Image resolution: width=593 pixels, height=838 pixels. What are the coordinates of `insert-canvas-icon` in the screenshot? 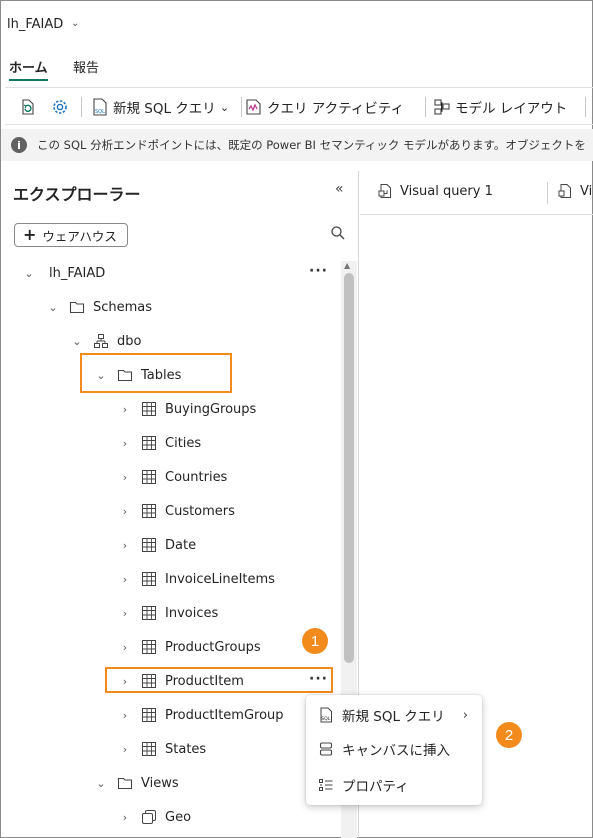 It's located at (326, 749).